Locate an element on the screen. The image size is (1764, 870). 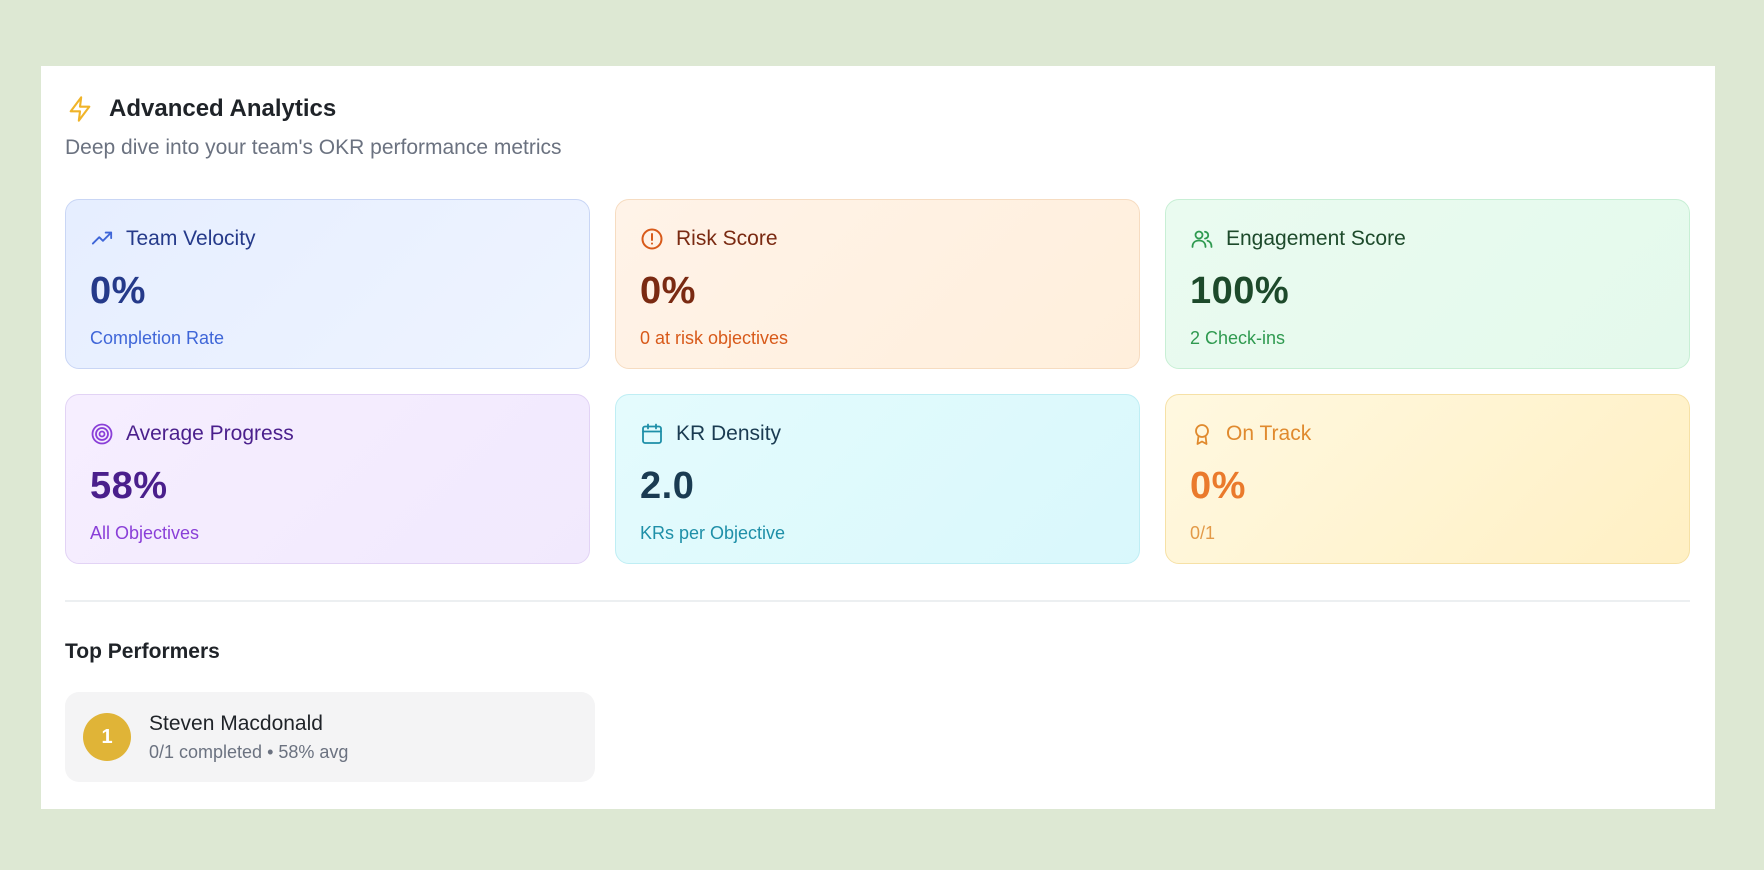
card-subtext: 2 Check-ins is located at coordinates (1238, 338).